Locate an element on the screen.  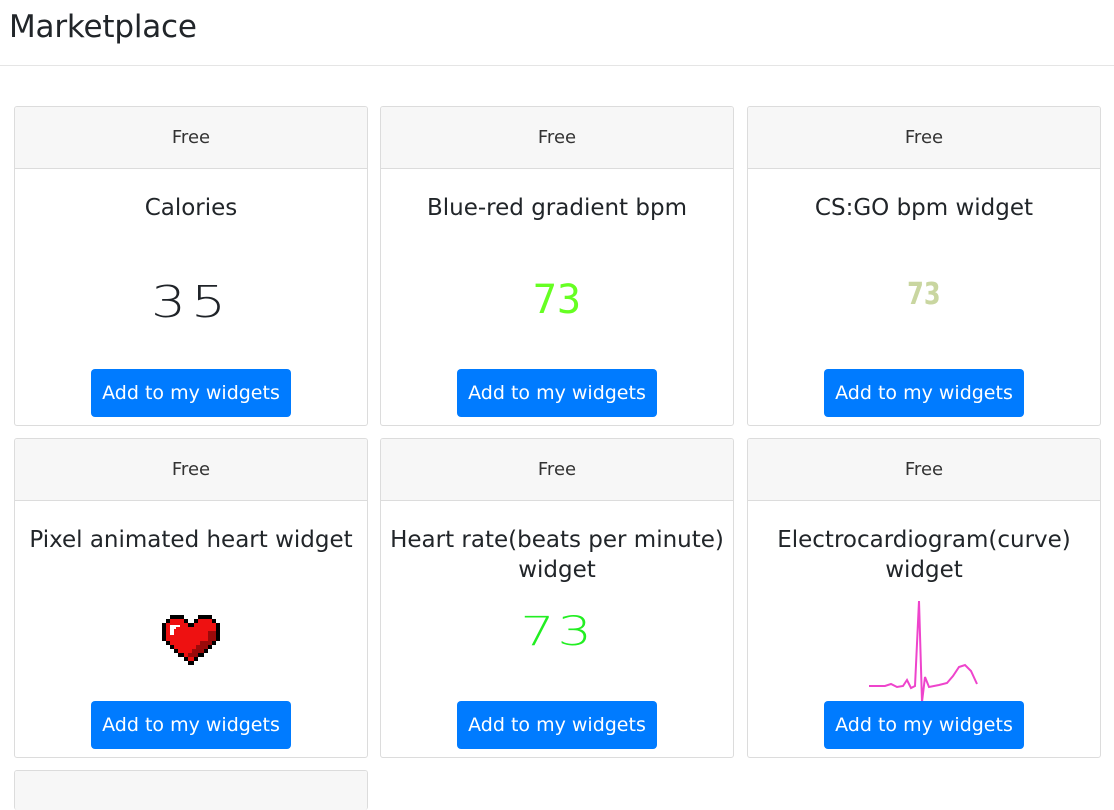
widget-card-partial is located at coordinates (191, 790).